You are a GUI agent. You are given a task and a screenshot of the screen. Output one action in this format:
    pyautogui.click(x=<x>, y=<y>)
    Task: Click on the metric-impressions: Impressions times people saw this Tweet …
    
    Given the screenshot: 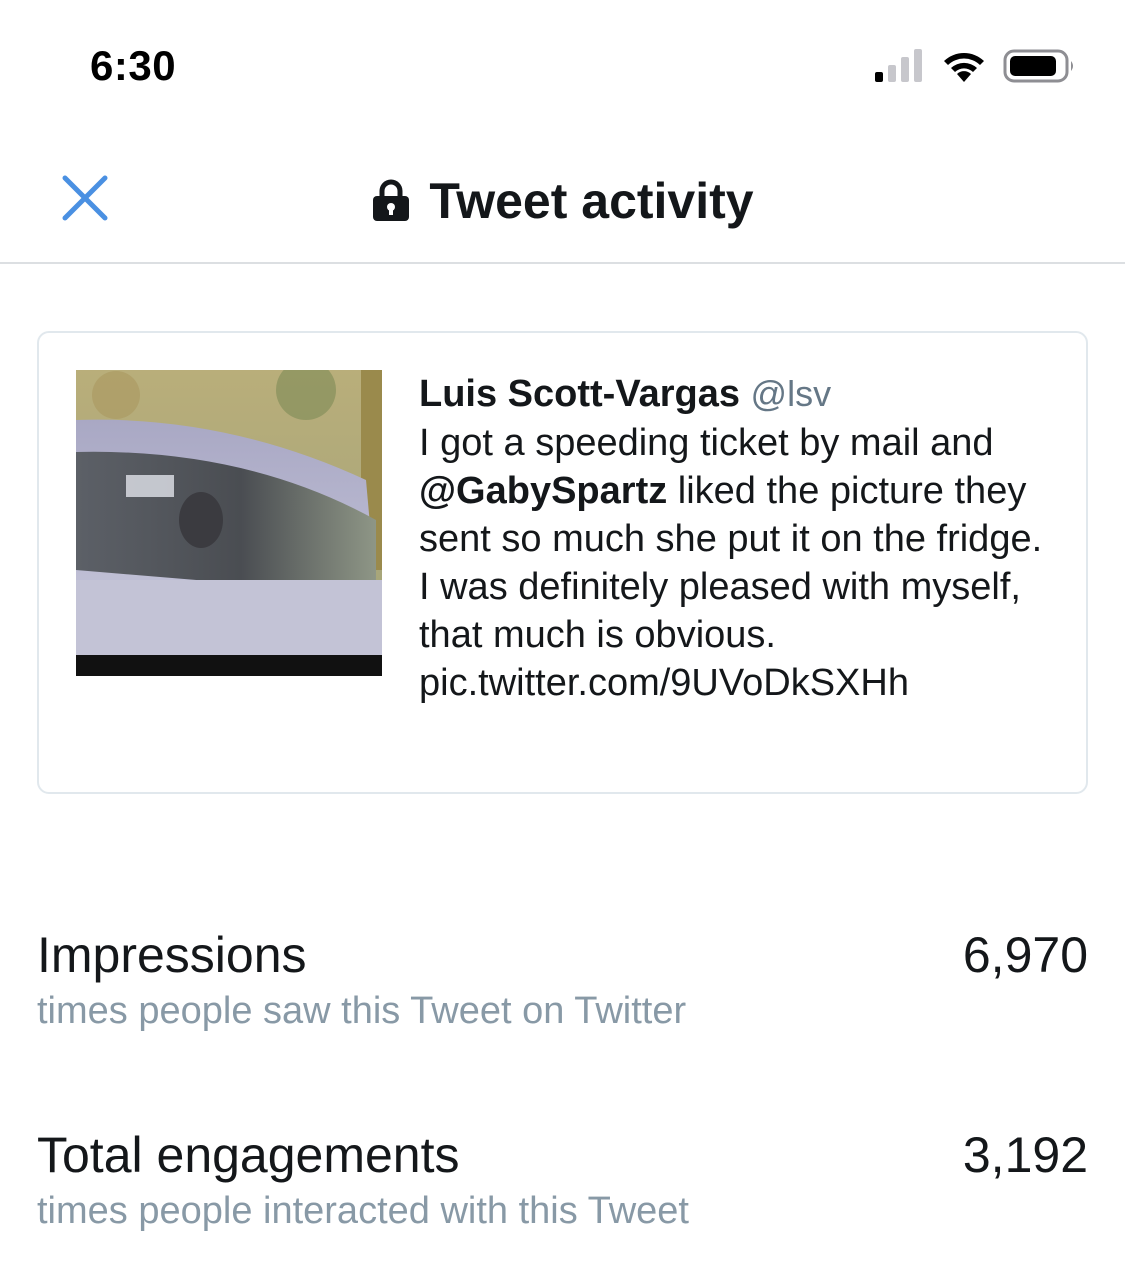 What is the action you would take?
    pyautogui.click(x=562, y=980)
    